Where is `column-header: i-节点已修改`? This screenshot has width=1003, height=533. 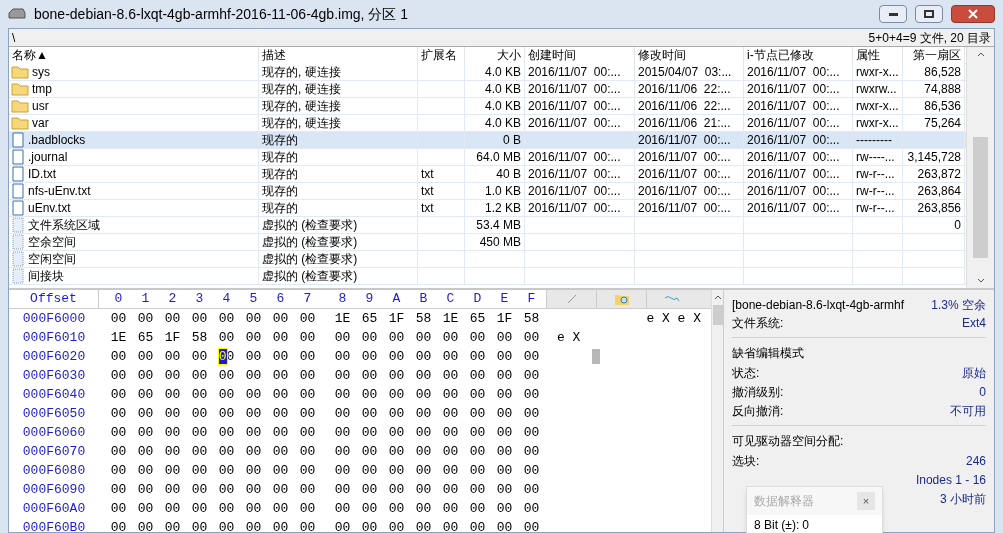 column-header: i-节点已修改 is located at coordinates (798, 55).